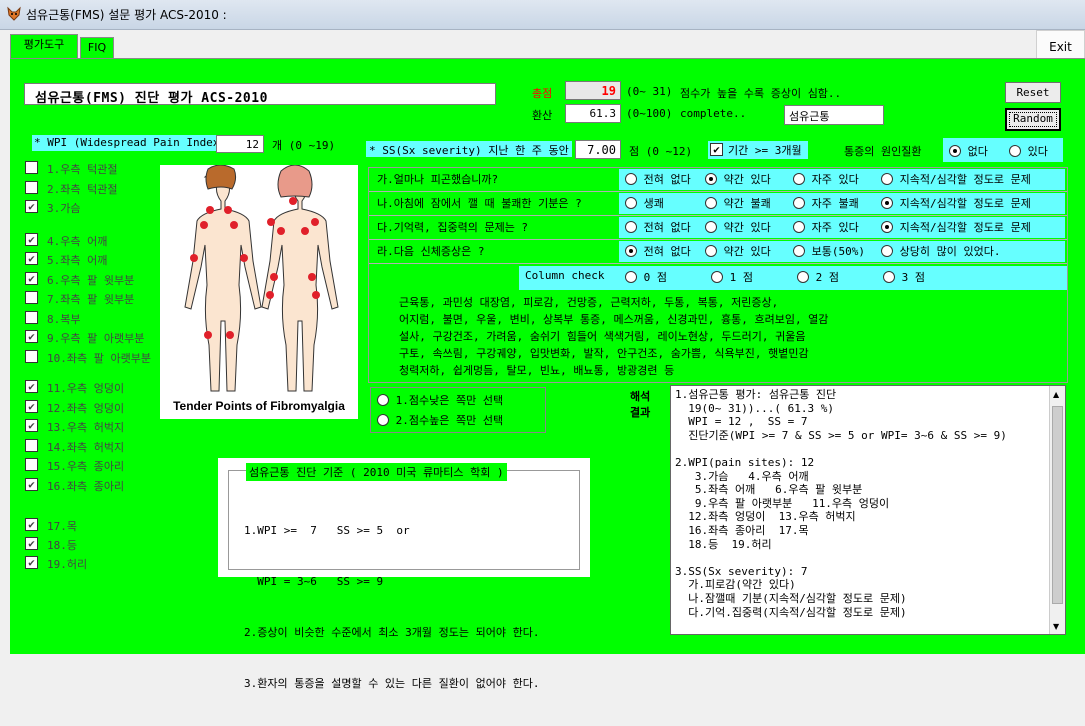 The image size is (1085, 726). I want to click on option-label: 약간 있다, so click(747, 251).